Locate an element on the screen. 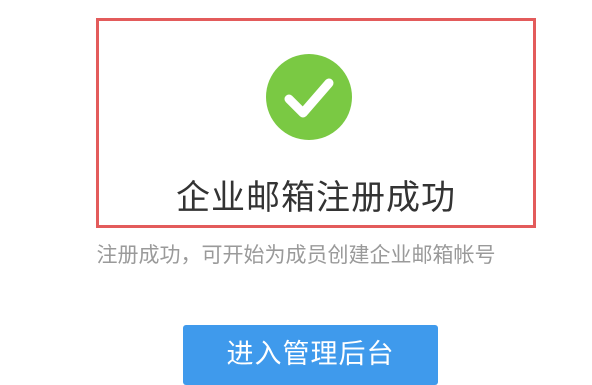  check-circle-icon is located at coordinates (309, 97).